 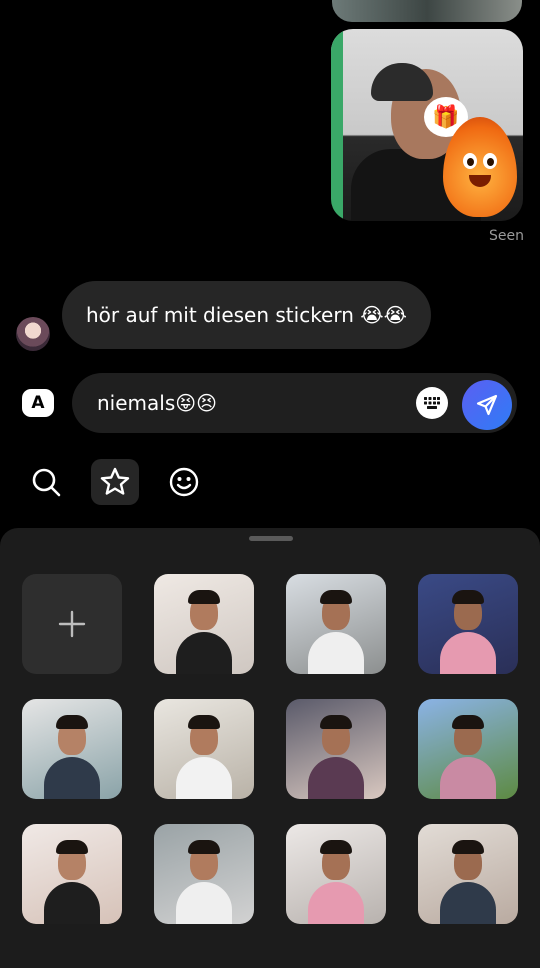 What do you see at coordinates (33, 334) in the screenshot?
I see `sender-avatar` at bounding box center [33, 334].